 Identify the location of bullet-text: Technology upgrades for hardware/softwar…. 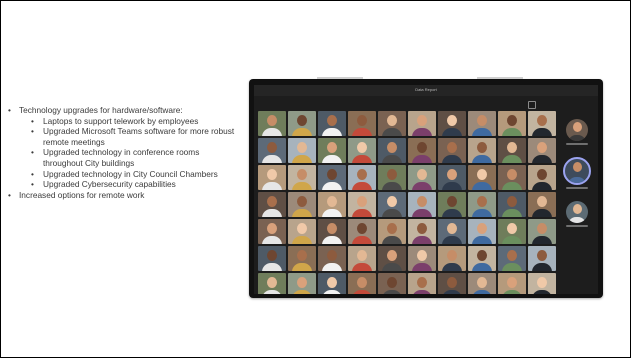
(101, 110).